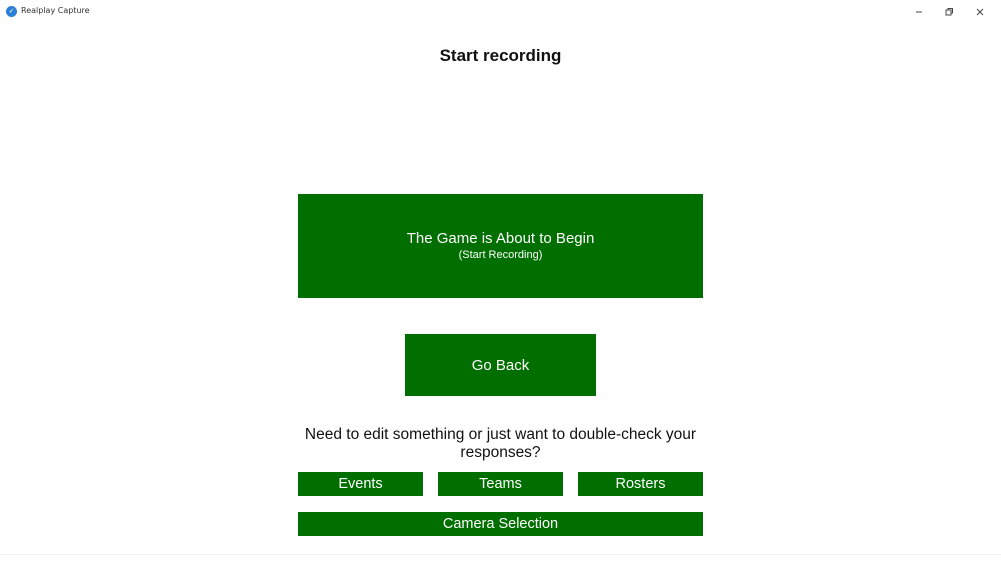  Describe the element at coordinates (500, 55) in the screenshot. I see `page-title: Start recording` at that location.